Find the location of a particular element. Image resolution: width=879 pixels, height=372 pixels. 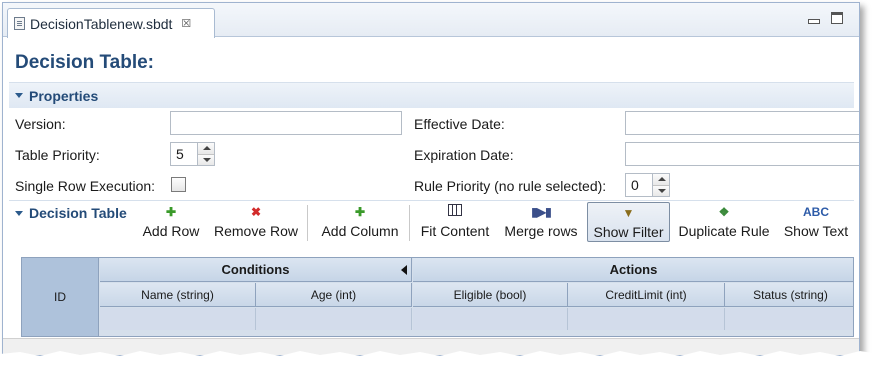

table-priority-stepper: 5 is located at coordinates (192, 154).